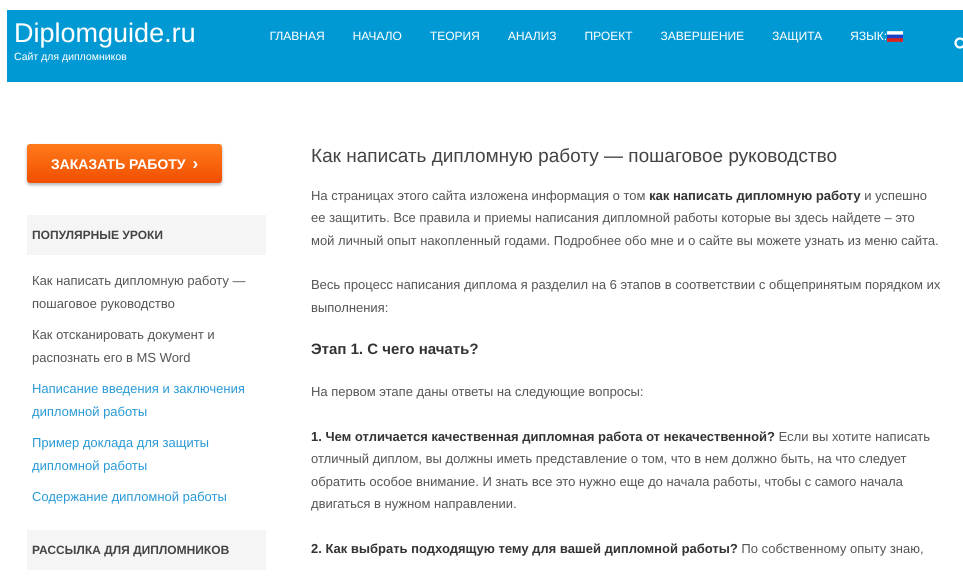 The height and width of the screenshot is (579, 963). What do you see at coordinates (895, 36) in the screenshot?
I see `flag-icon` at bounding box center [895, 36].